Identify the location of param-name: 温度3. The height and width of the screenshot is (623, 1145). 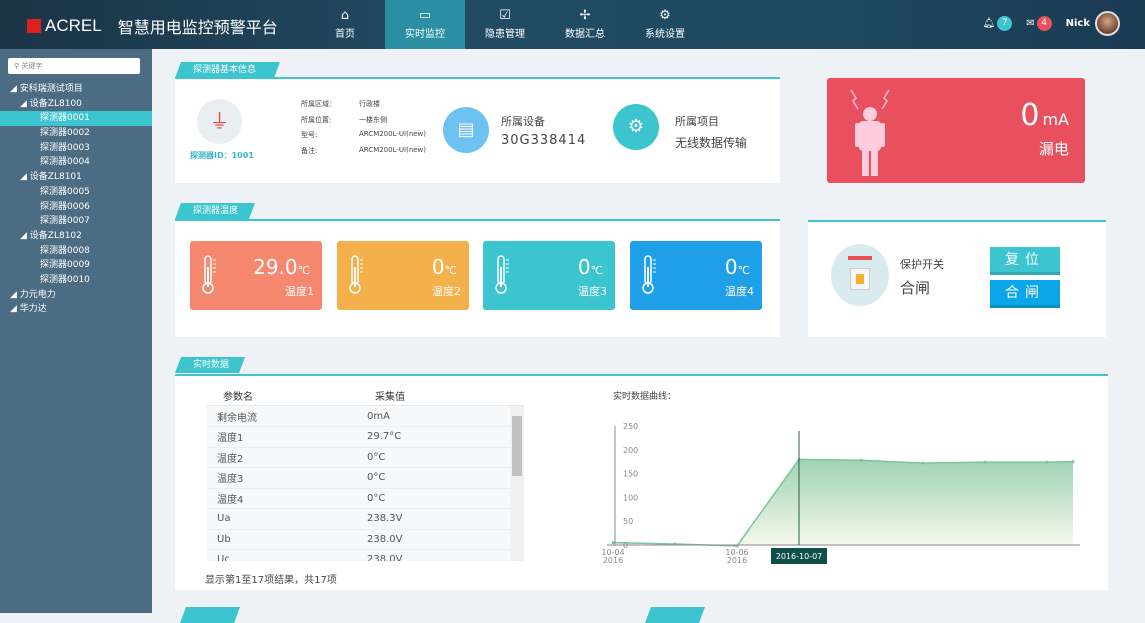
(287, 478).